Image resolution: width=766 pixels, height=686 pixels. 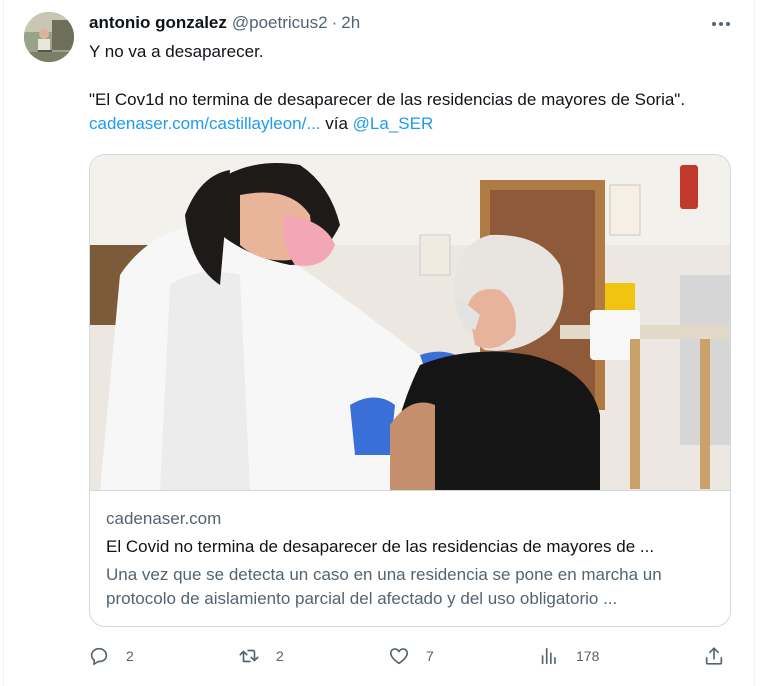 I want to click on share-button, so click(x=714, y=656).